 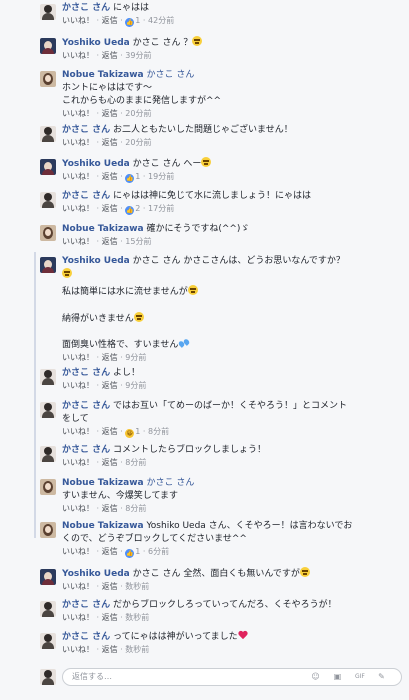 What do you see at coordinates (107, 88) in the screenshot?
I see `comment-text: ホントにゃははです〜` at bounding box center [107, 88].